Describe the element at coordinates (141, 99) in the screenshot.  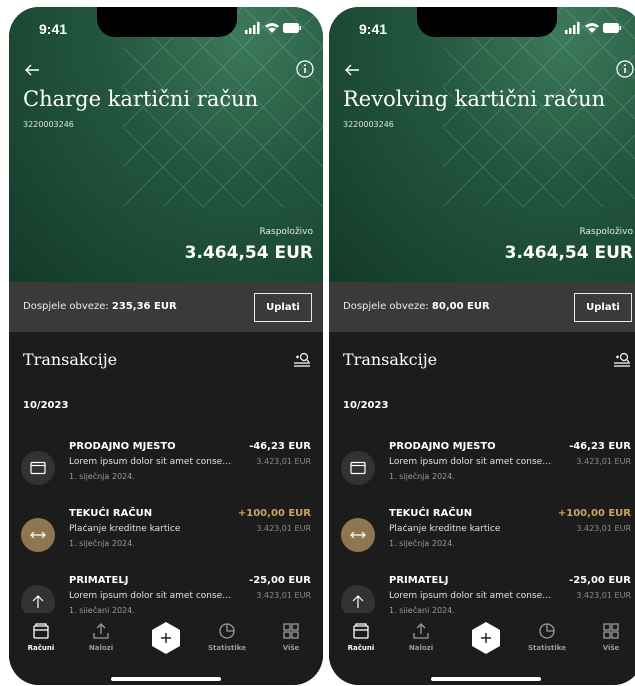
I see `page-title: Charge kartični račun` at that location.